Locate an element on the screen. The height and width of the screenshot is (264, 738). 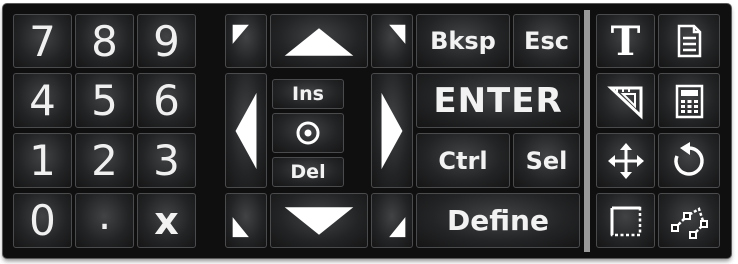
arrow-up-right-icon is located at coordinates (397, 34).